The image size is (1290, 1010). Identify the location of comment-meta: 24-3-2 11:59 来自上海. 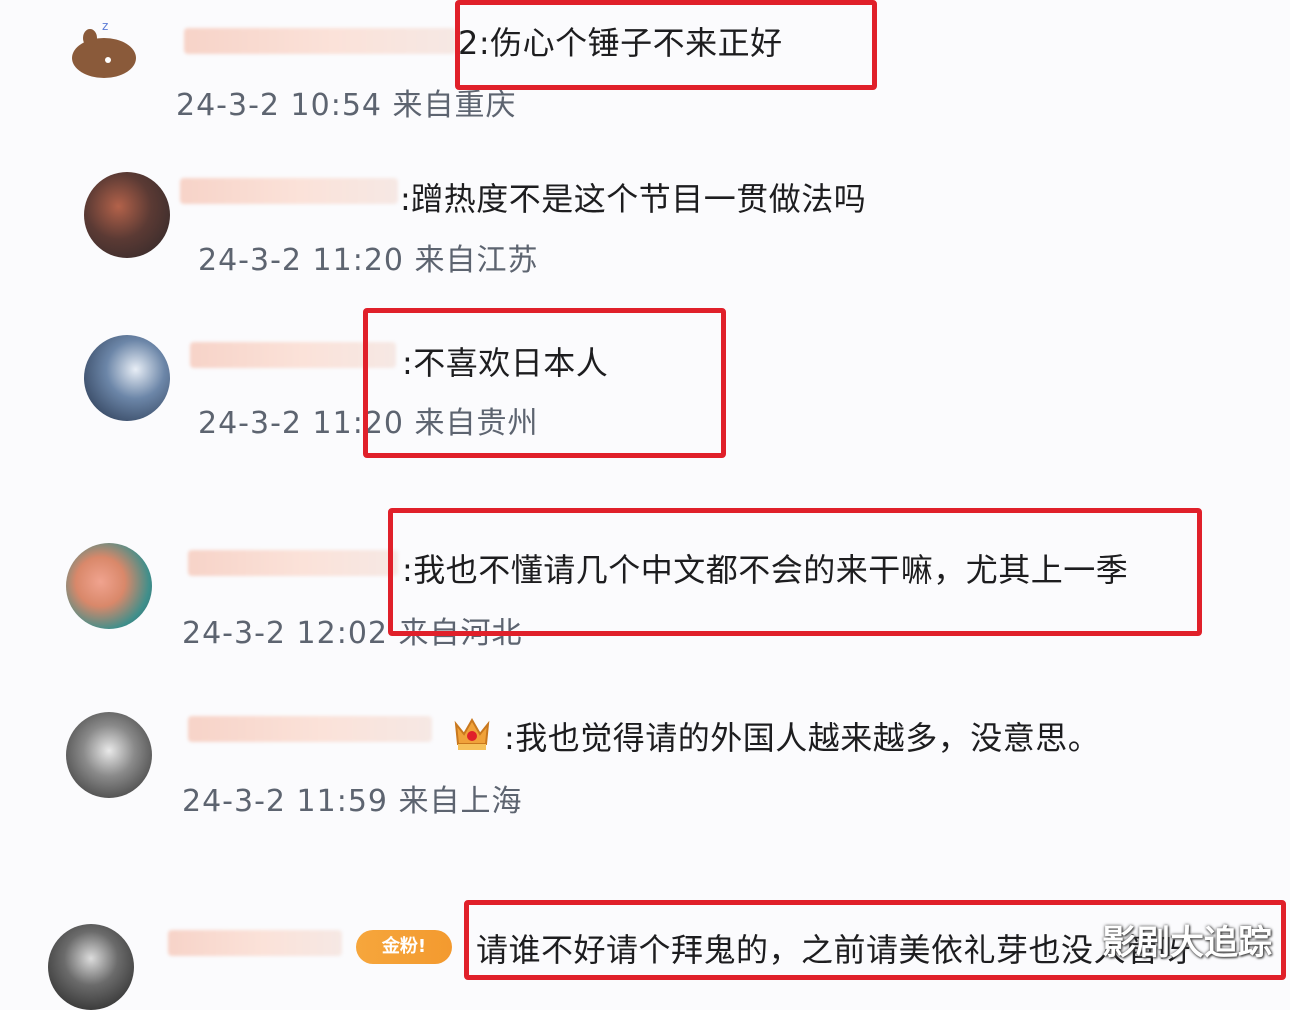
(352, 801).